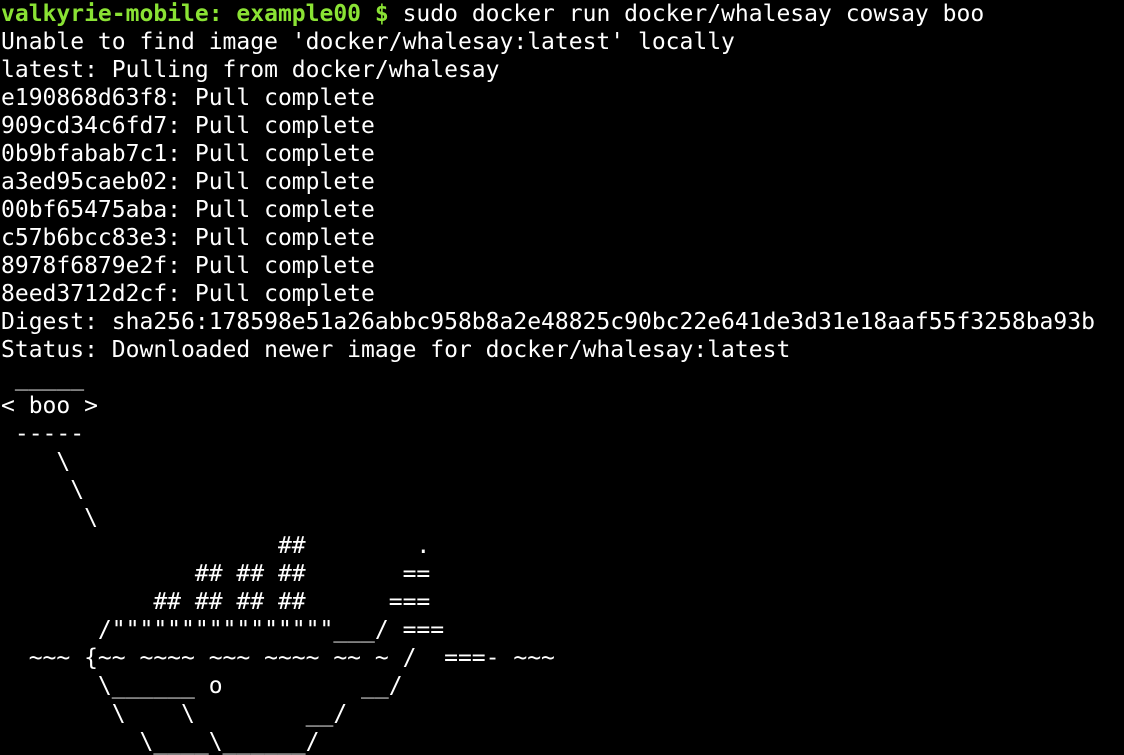  I want to click on output-line: 8eed3712d2cf: Pull complete, so click(188, 294).